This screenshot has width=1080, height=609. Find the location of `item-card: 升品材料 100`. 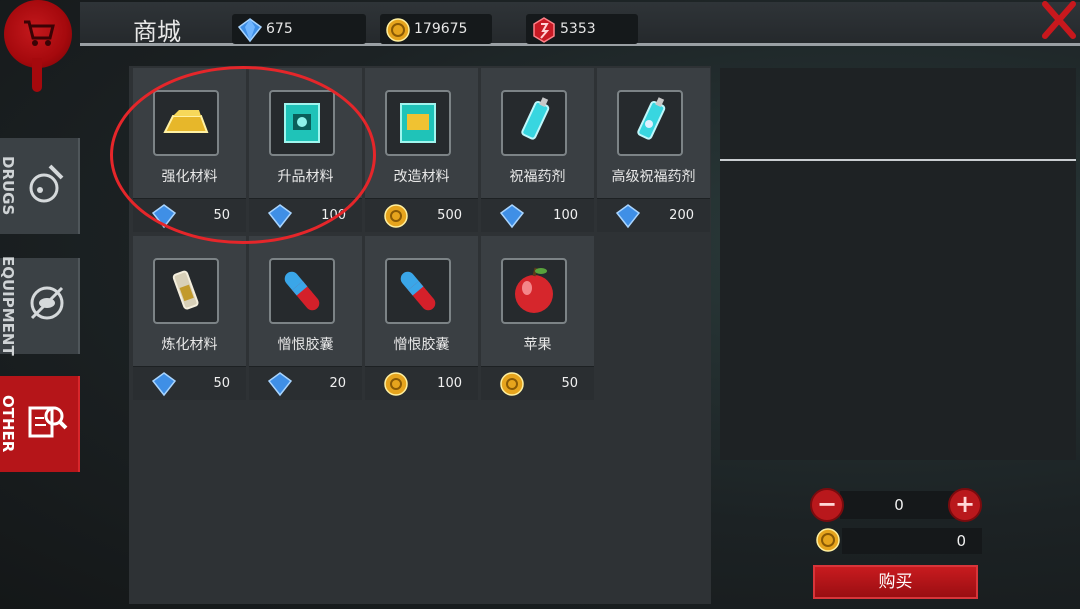

item-card: 升品材料 100 is located at coordinates (305, 150).